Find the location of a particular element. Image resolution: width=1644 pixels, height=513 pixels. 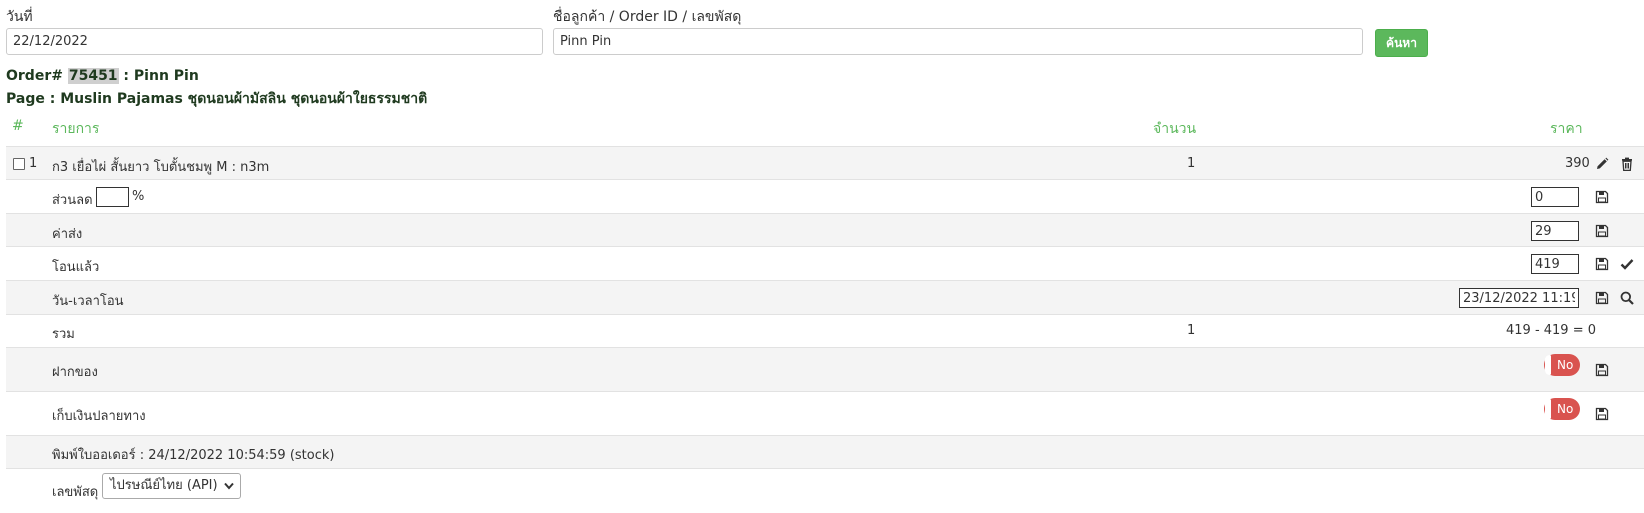

customer-search-input is located at coordinates (958, 41).